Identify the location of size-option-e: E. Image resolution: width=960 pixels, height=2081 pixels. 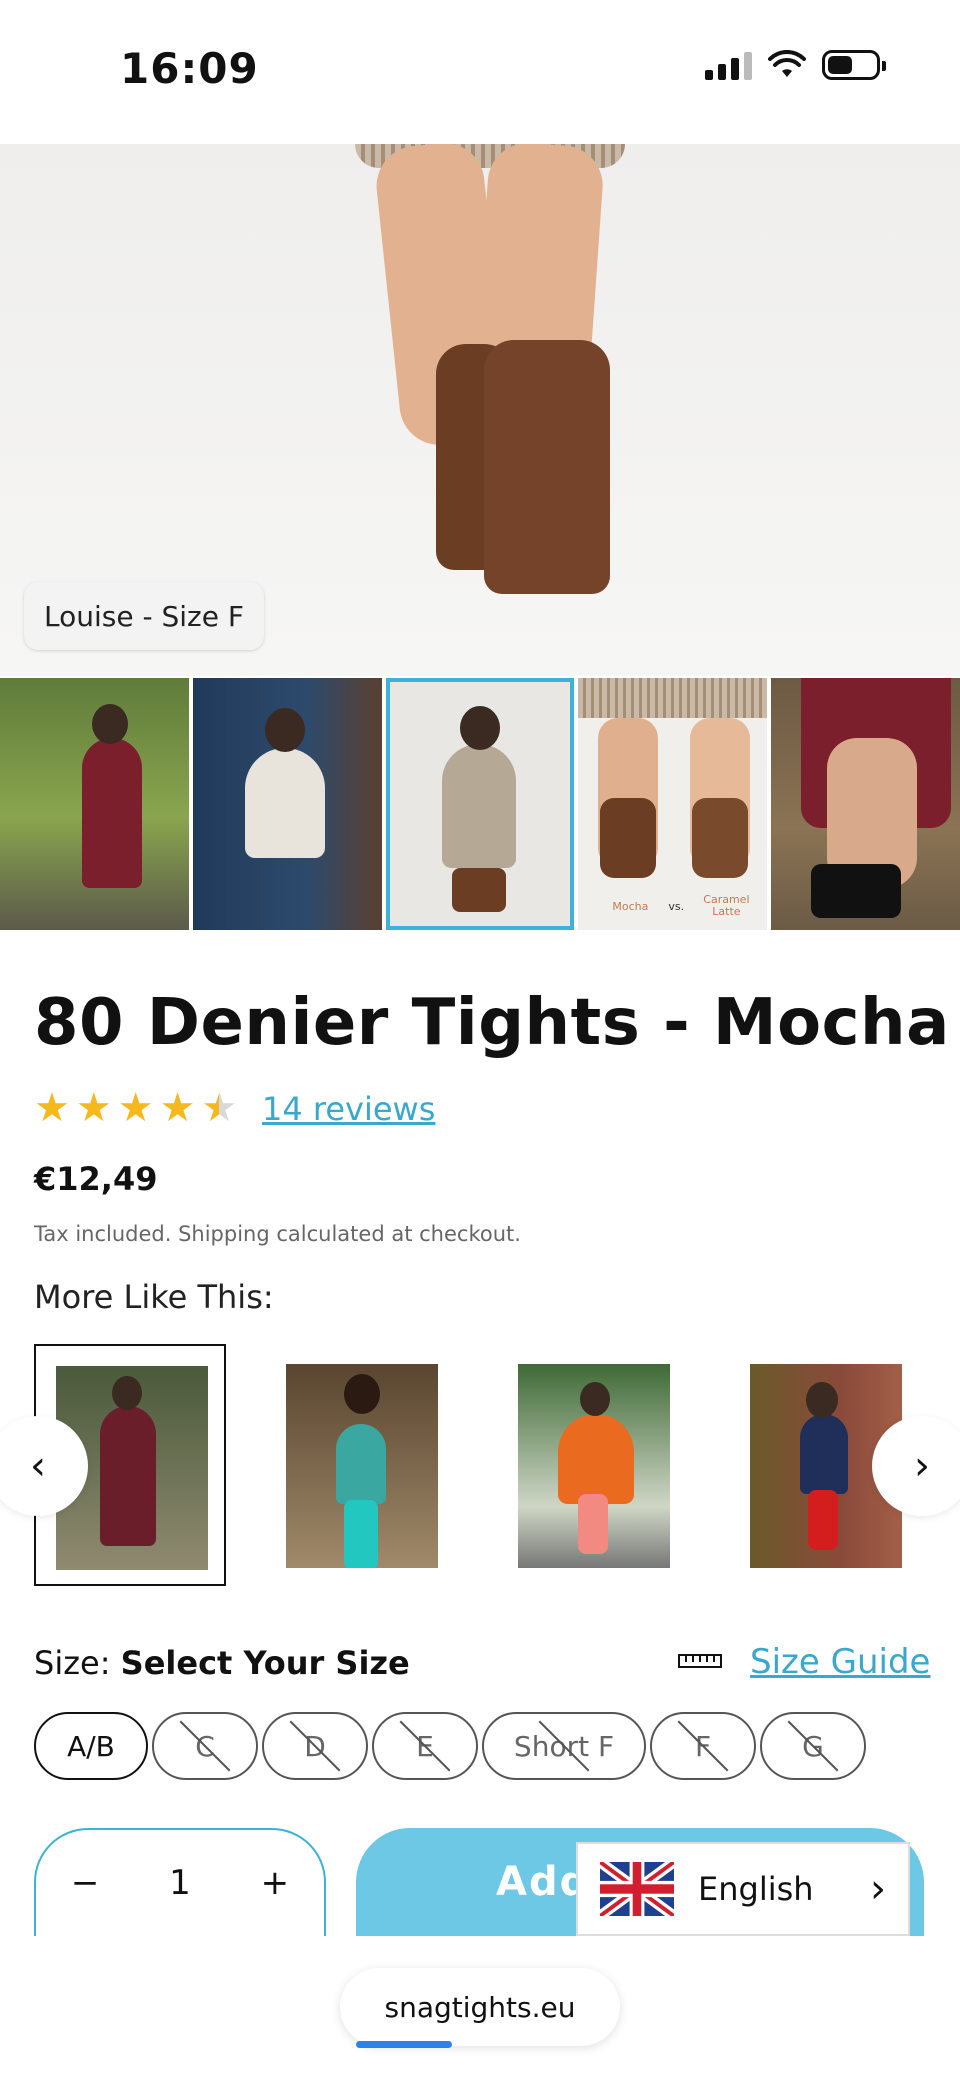
(425, 1746).